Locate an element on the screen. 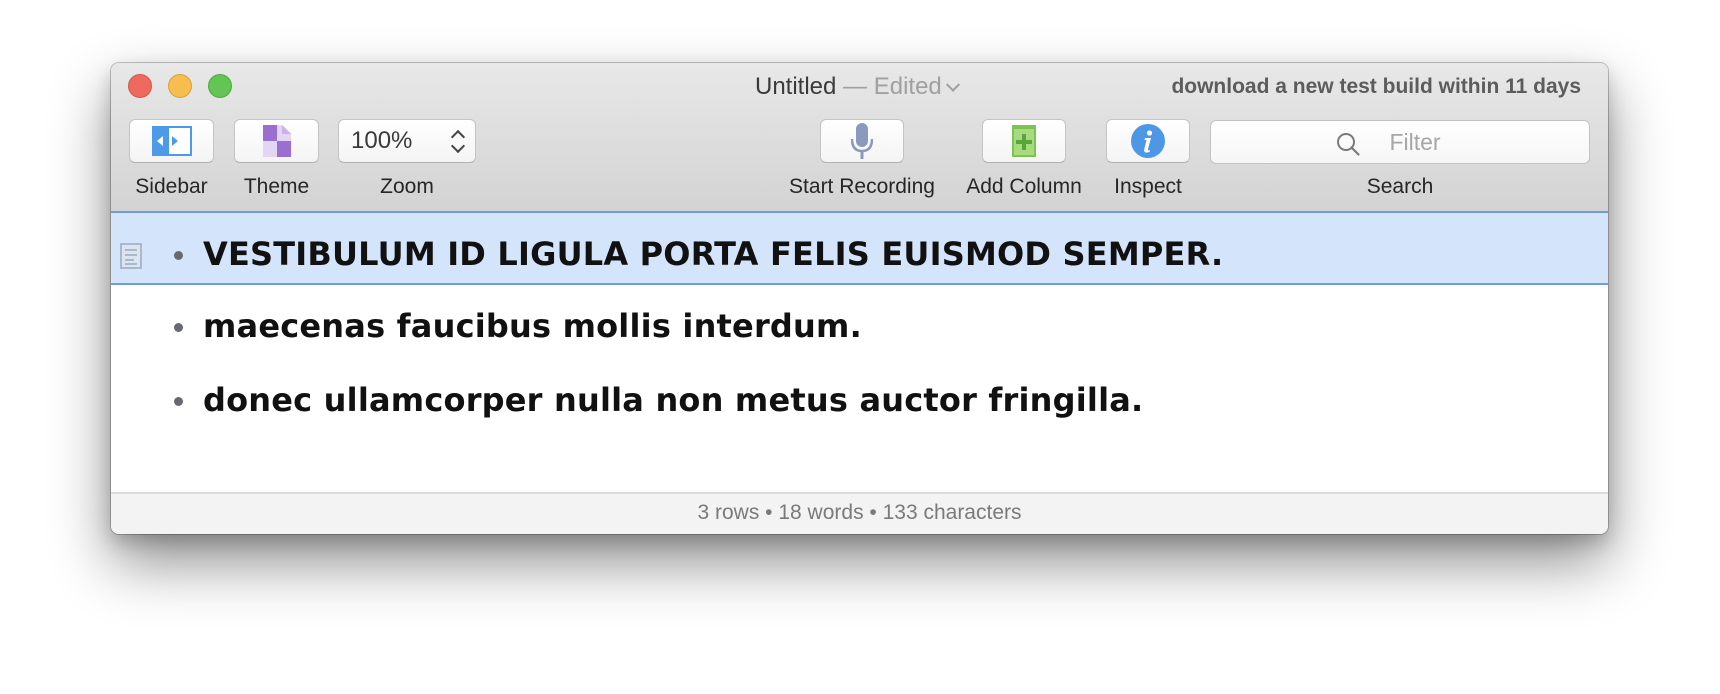 Image resolution: width=1720 pixels, height=694 pixels. info-icon is located at coordinates (1148, 141).